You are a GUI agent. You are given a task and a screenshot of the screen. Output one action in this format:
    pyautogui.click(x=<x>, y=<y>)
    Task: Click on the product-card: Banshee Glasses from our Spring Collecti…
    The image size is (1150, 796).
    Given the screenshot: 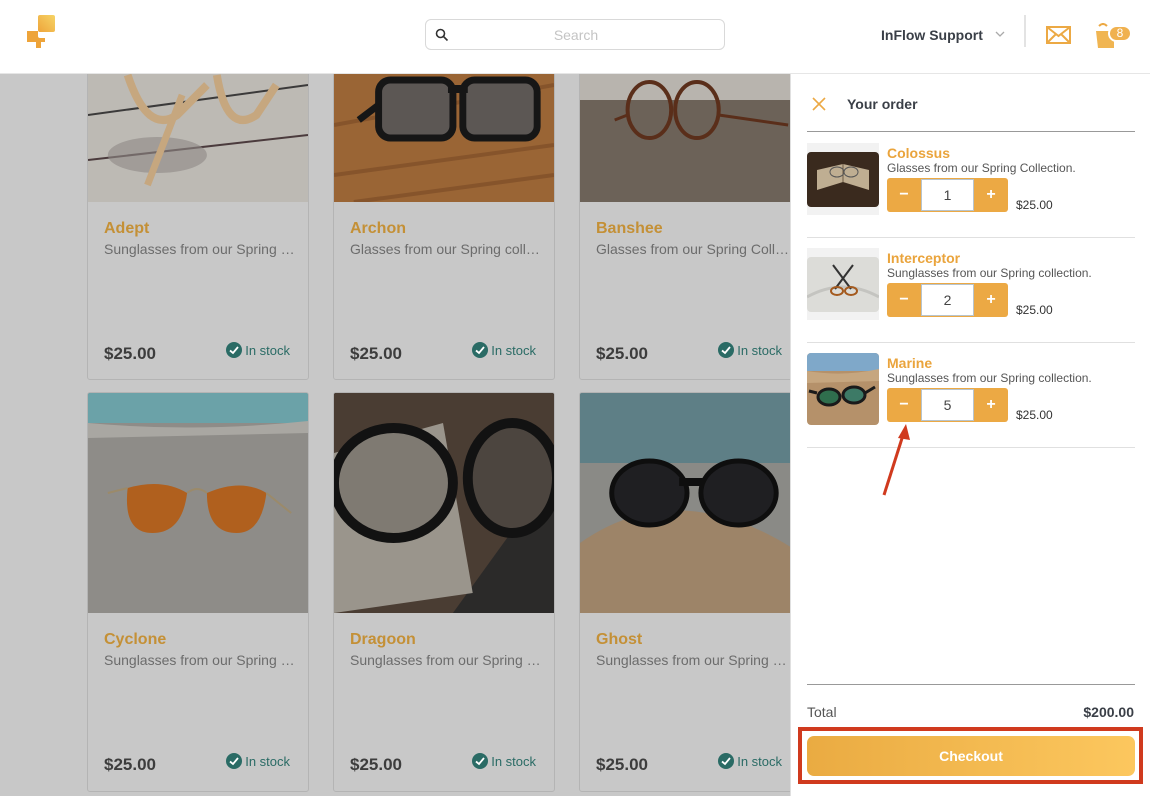 What is the action you would take?
    pyautogui.click(x=684, y=227)
    